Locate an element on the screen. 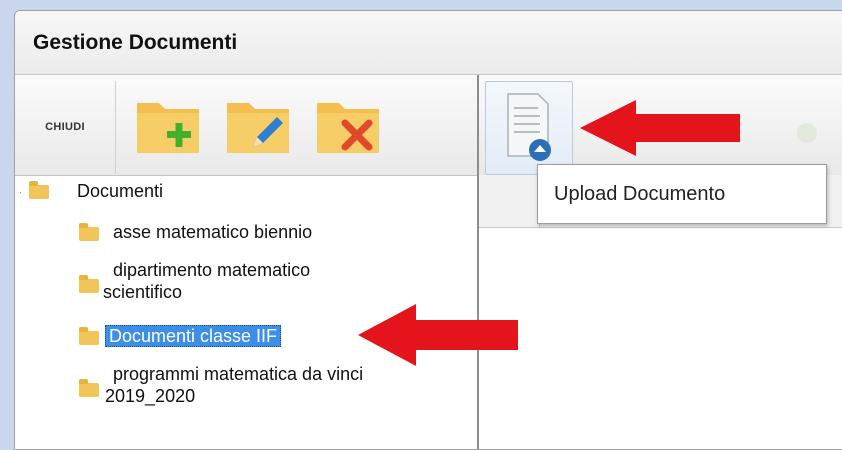  edit-folder-button is located at coordinates (258, 124).